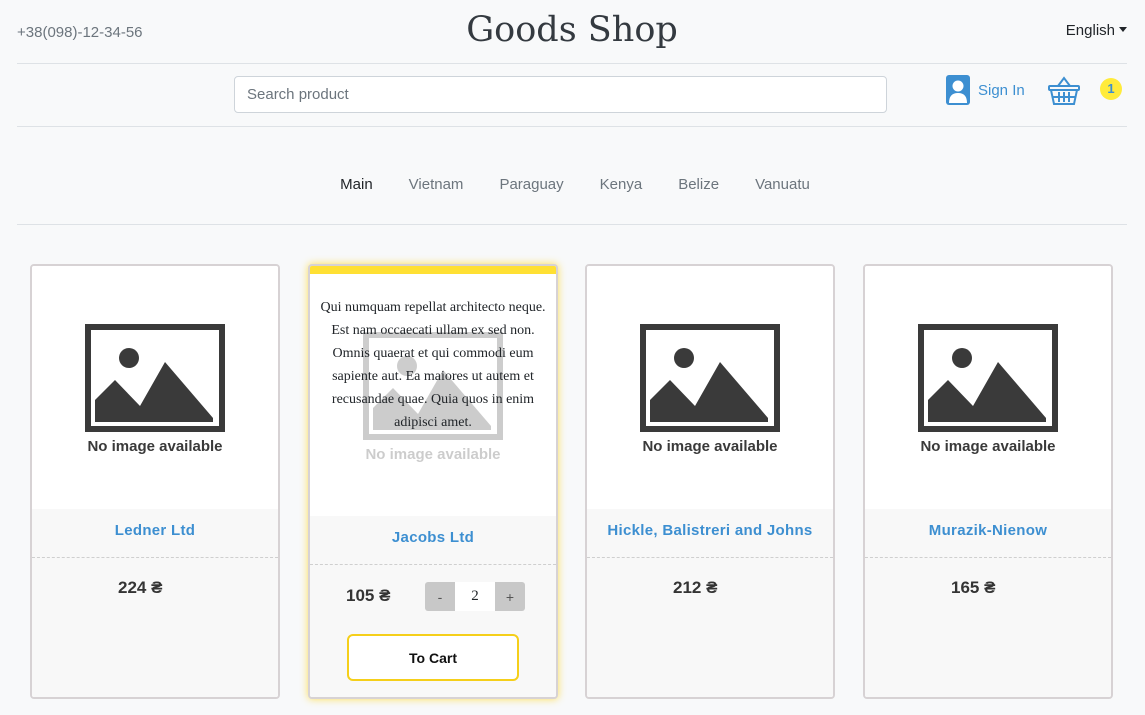  What do you see at coordinates (155, 524) in the screenshot?
I see `product-name-link: Ledner Ltd` at bounding box center [155, 524].